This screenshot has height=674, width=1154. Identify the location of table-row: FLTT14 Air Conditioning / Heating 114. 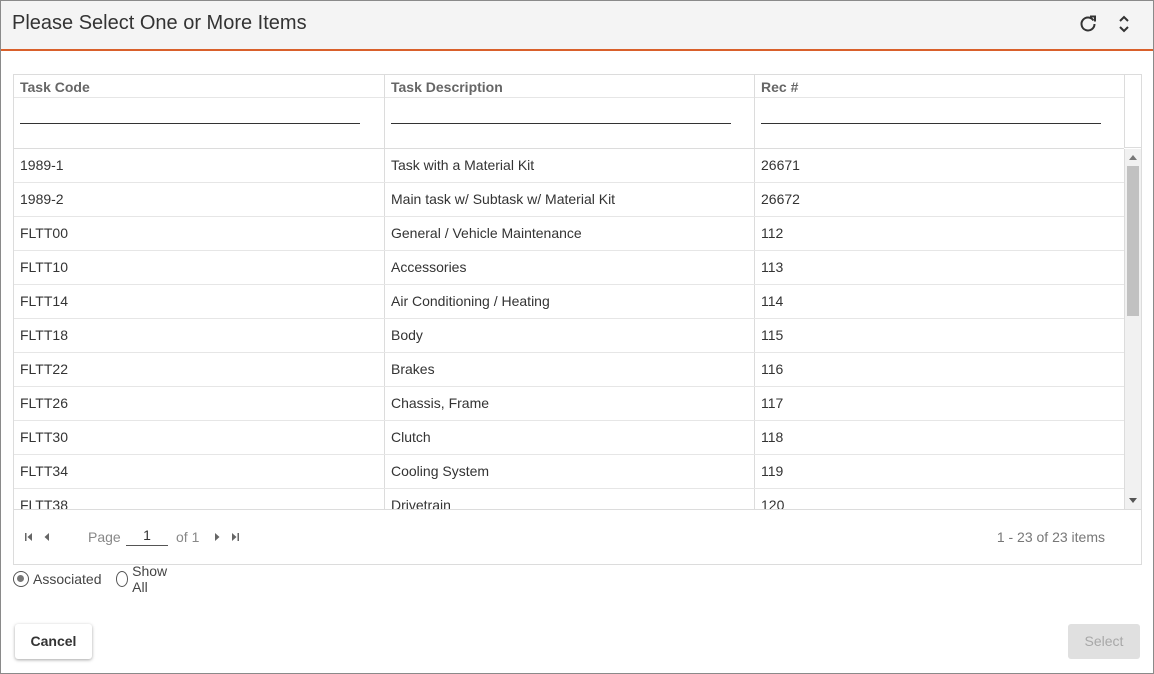
(569, 302).